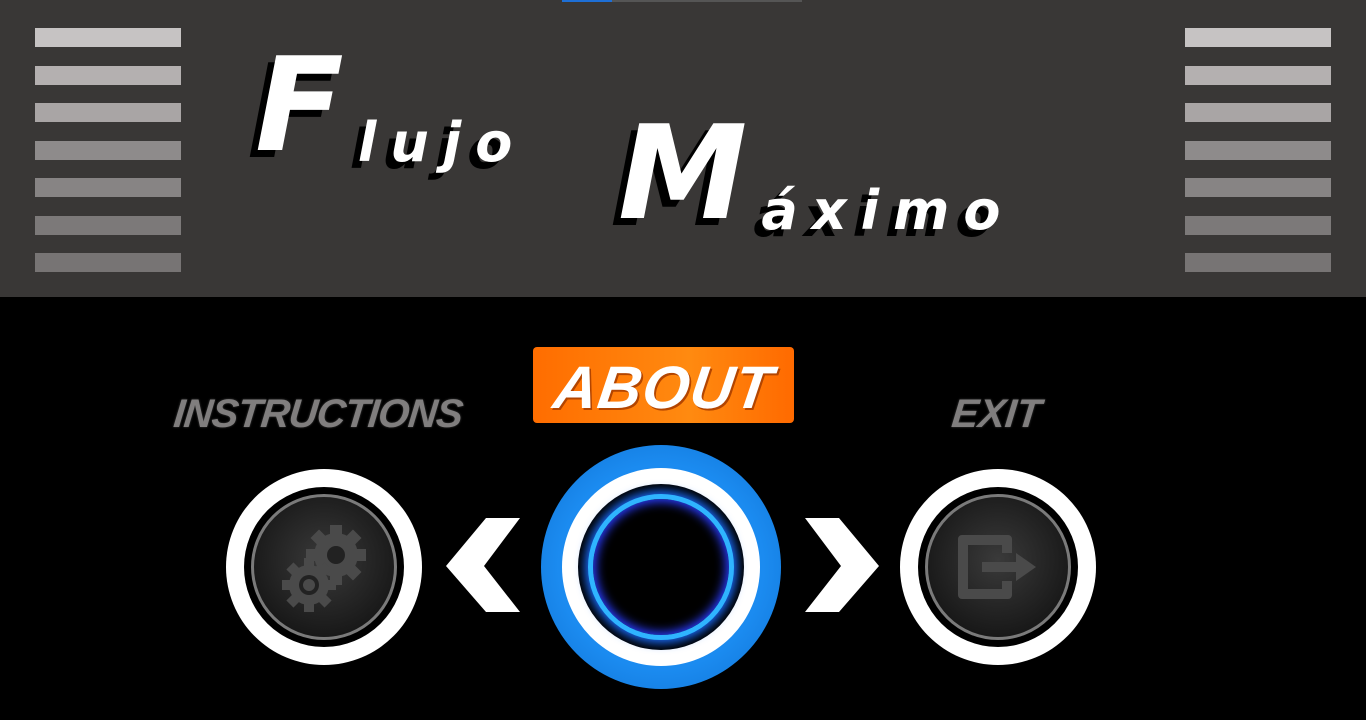 Image resolution: width=1366 pixels, height=720 pixels. Describe the element at coordinates (108, 159) in the screenshot. I see `left-stripes-decoration` at that location.